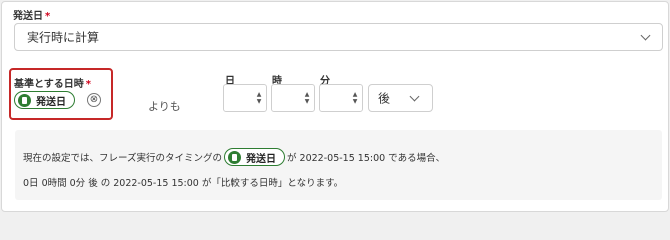  Describe the element at coordinates (32, 16) in the screenshot. I see `ship-date-label: 発送日 *` at that location.